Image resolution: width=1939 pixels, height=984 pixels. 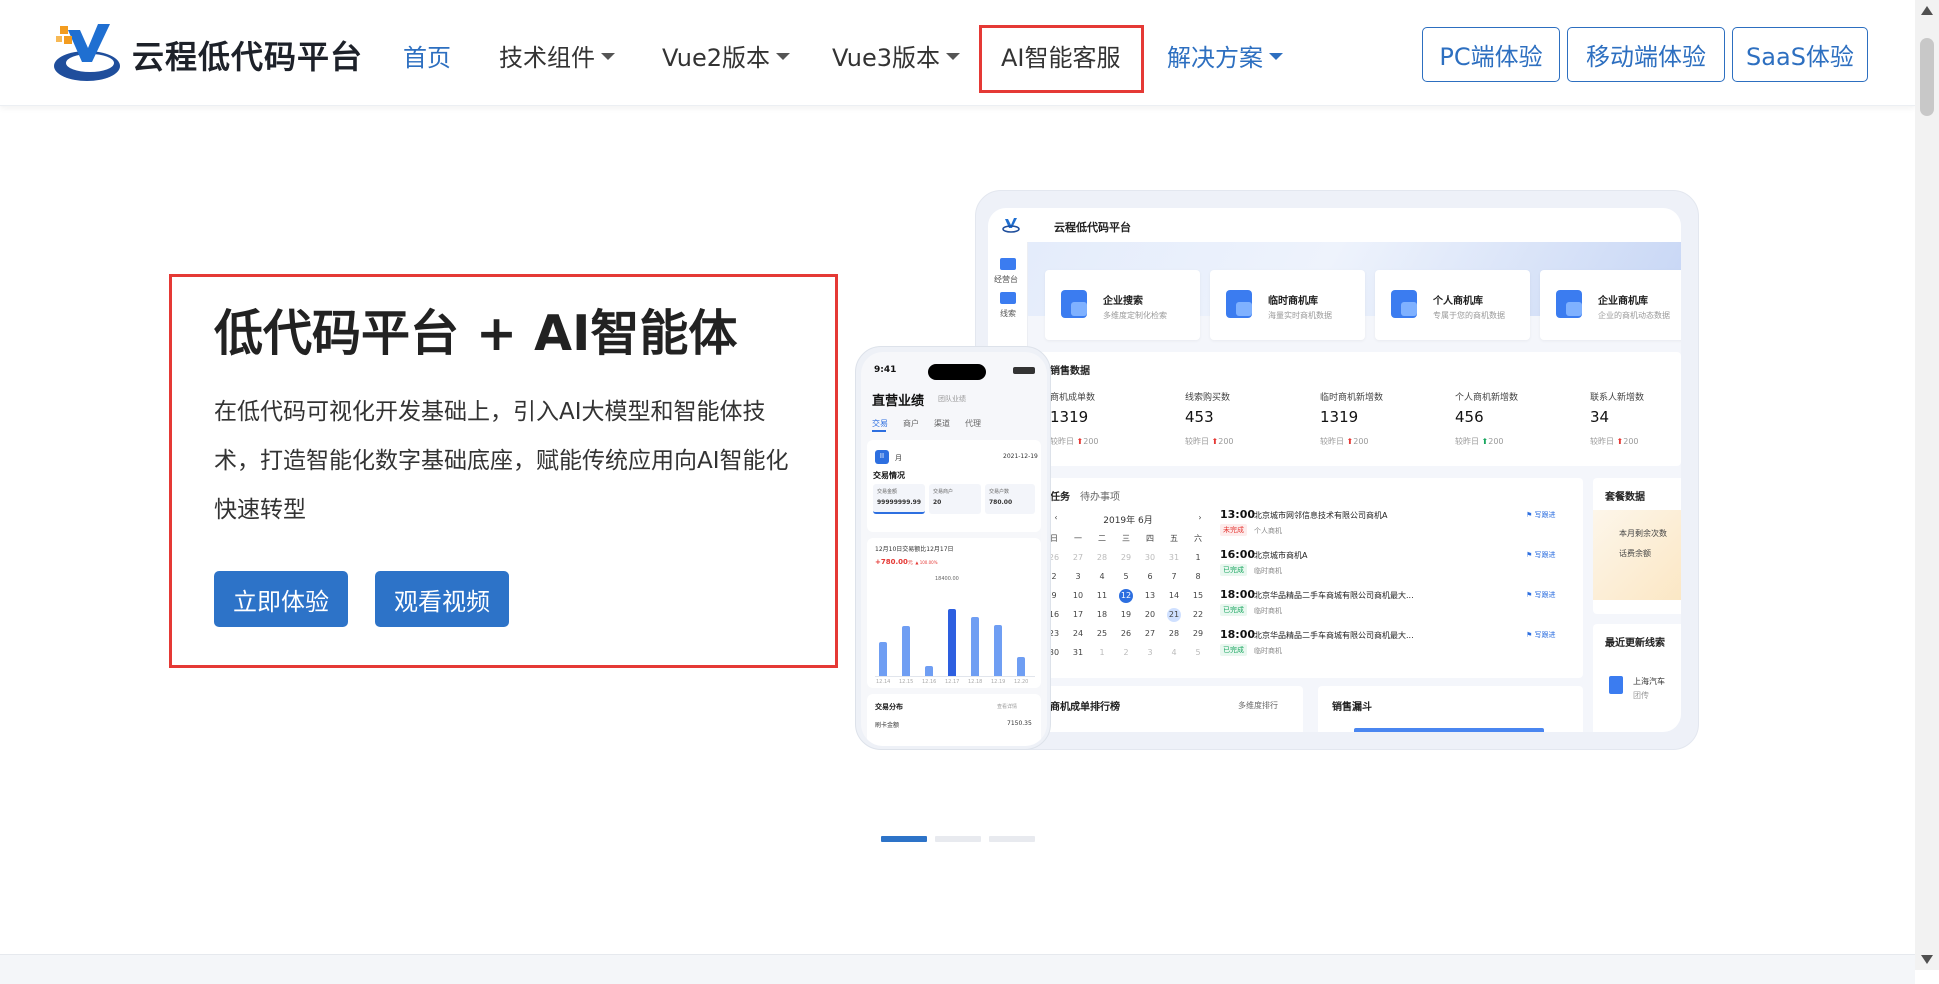 What do you see at coordinates (247, 55) in the screenshot?
I see `logo-text: 云程低代码平台` at bounding box center [247, 55].